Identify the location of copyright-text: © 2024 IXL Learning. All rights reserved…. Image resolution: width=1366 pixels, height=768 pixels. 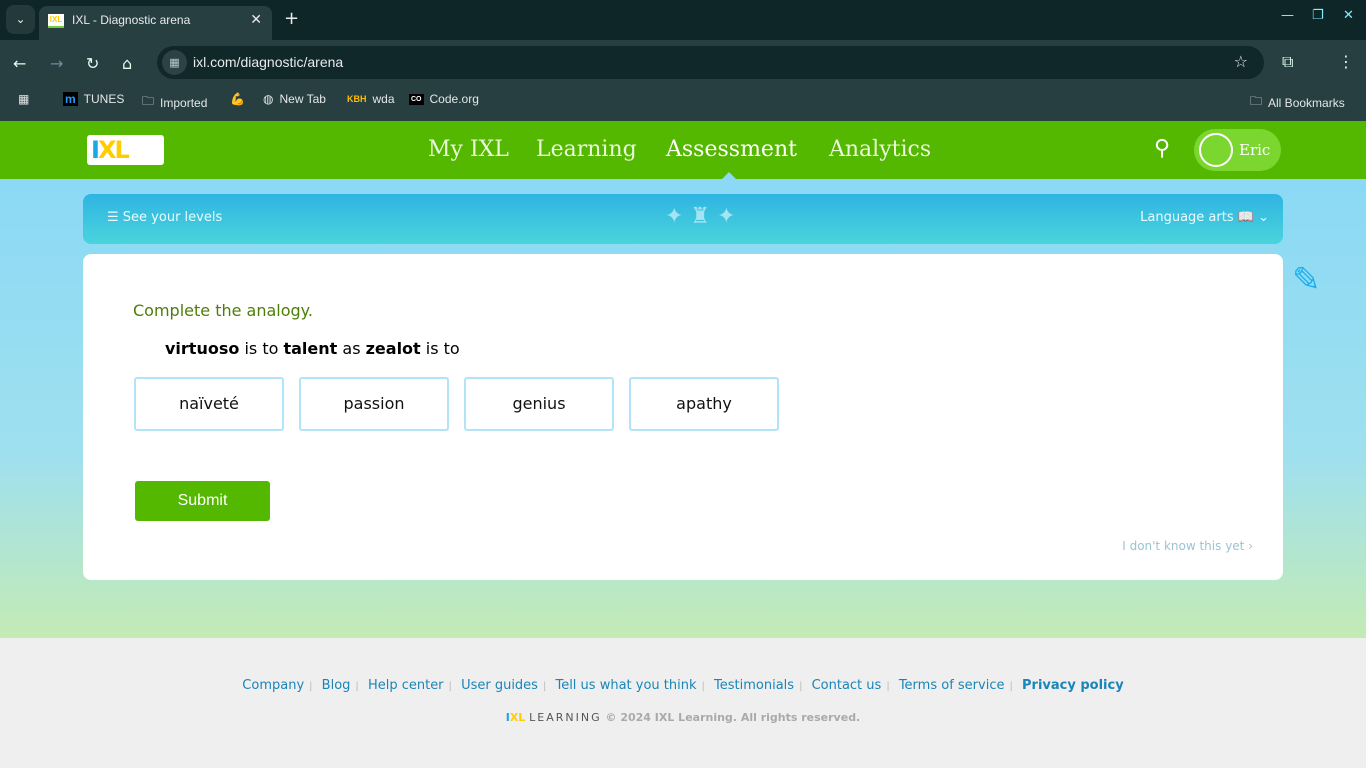
(733, 717).